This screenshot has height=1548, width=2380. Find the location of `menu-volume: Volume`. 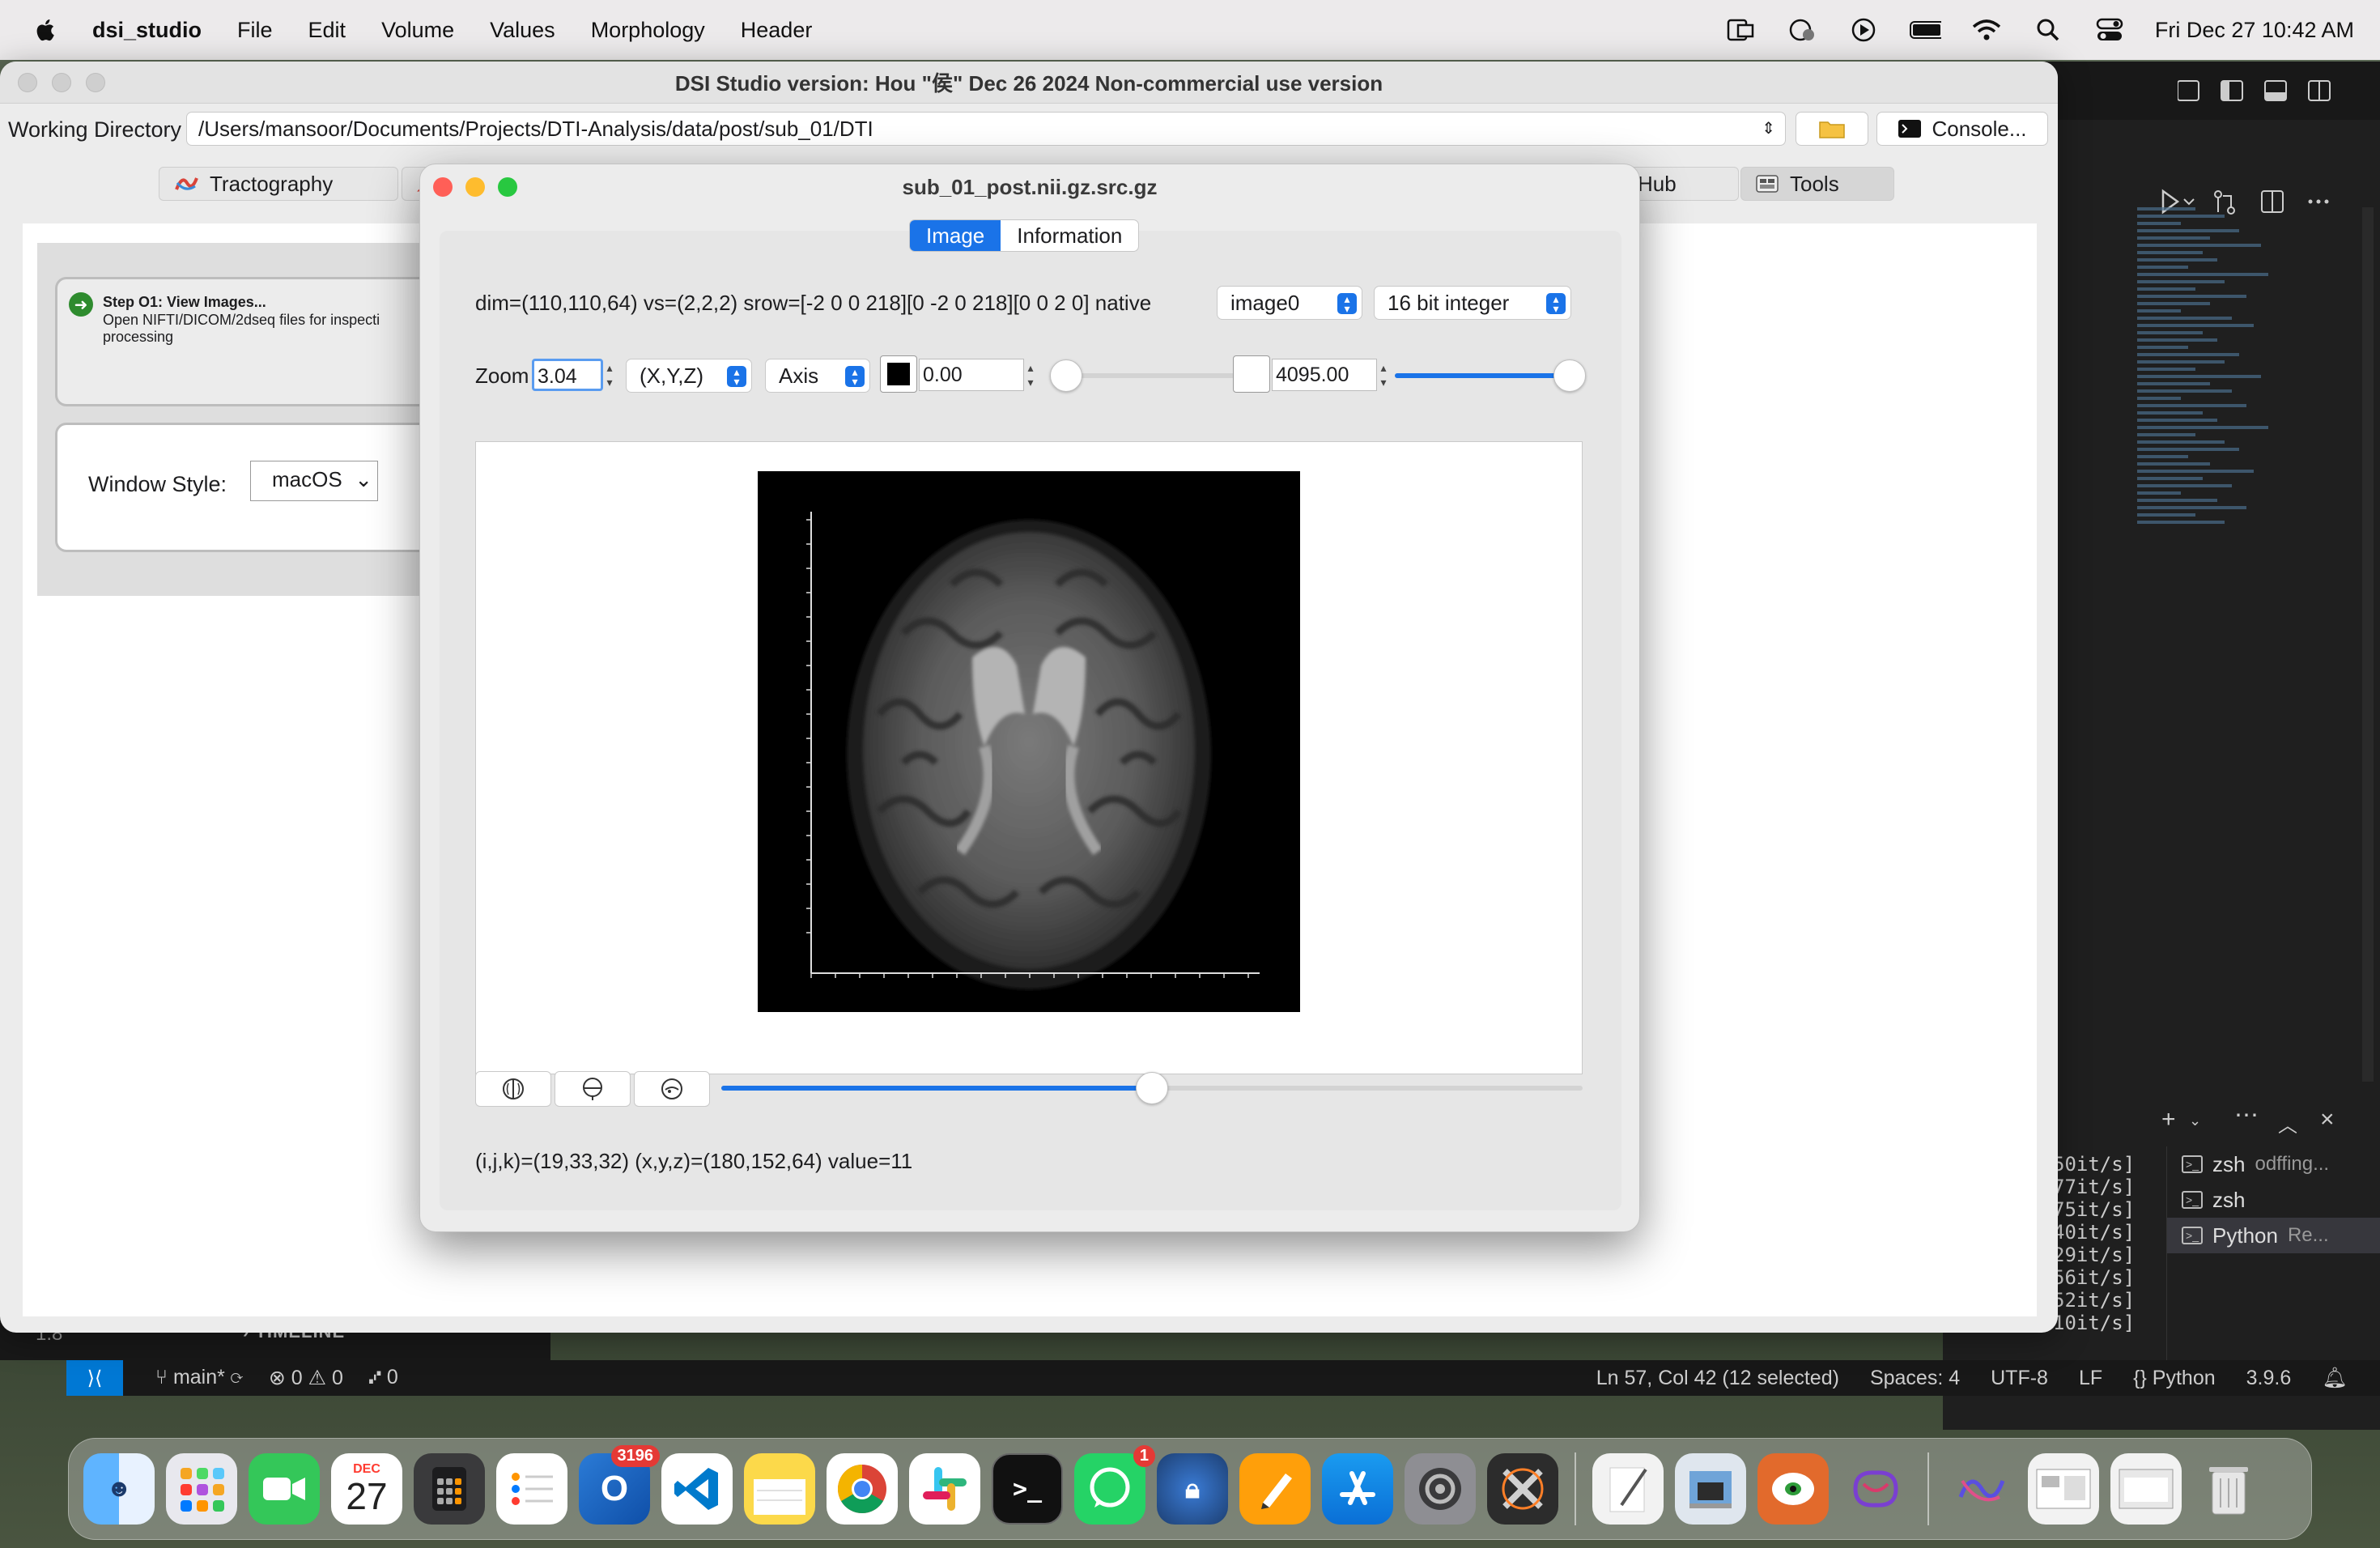

menu-volume: Volume is located at coordinates (417, 31).